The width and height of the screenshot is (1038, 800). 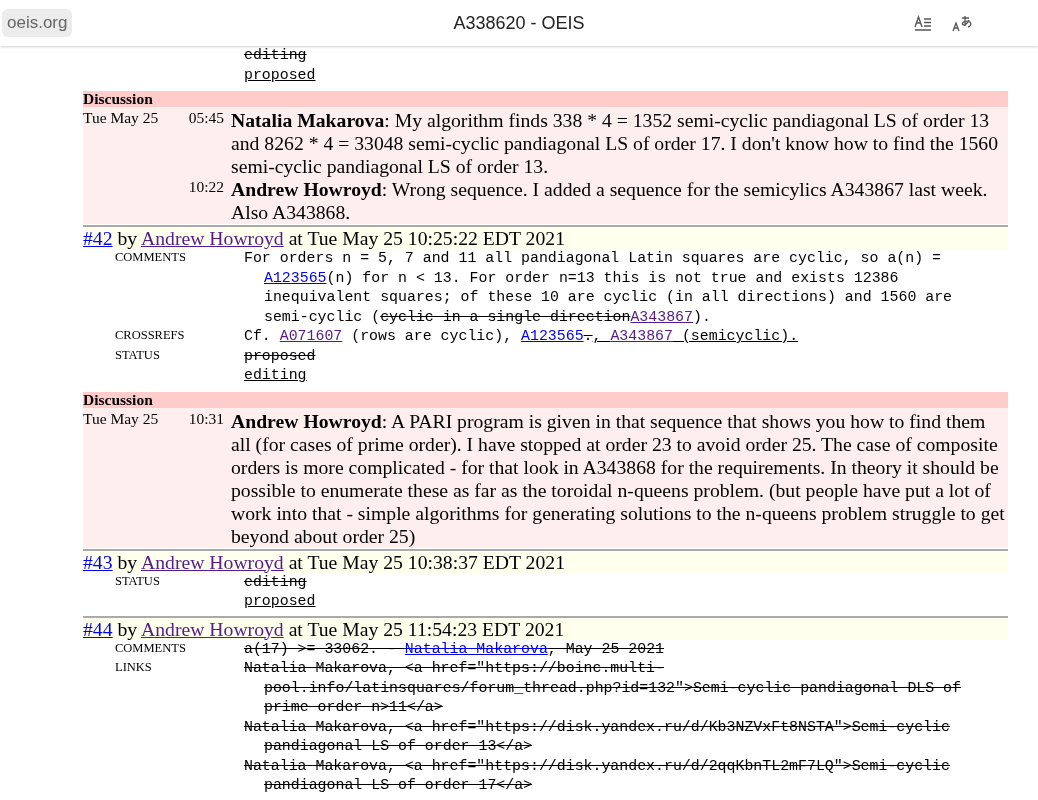 What do you see at coordinates (603, 688) in the screenshot?
I see `field-value: Natalia Makarova, <a href="https://boinc.multi-pool.info/latinsquares/forum_thread.php?id=132">Semi-cyclic pandiagonal DLS of prime order n>11</a>` at bounding box center [603, 688].